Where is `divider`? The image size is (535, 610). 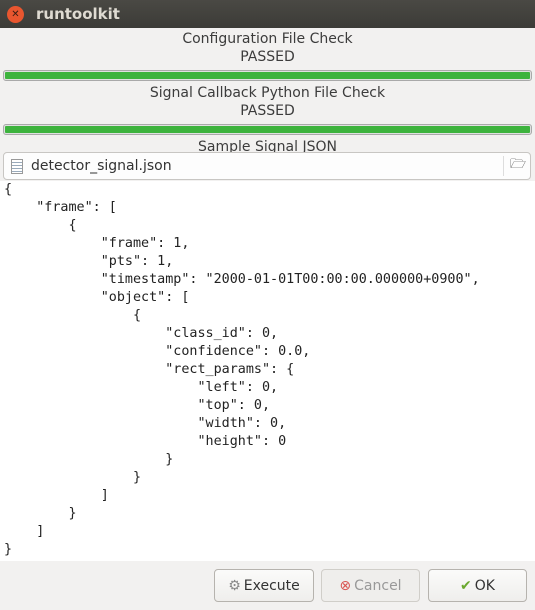 divider is located at coordinates (503, 166).